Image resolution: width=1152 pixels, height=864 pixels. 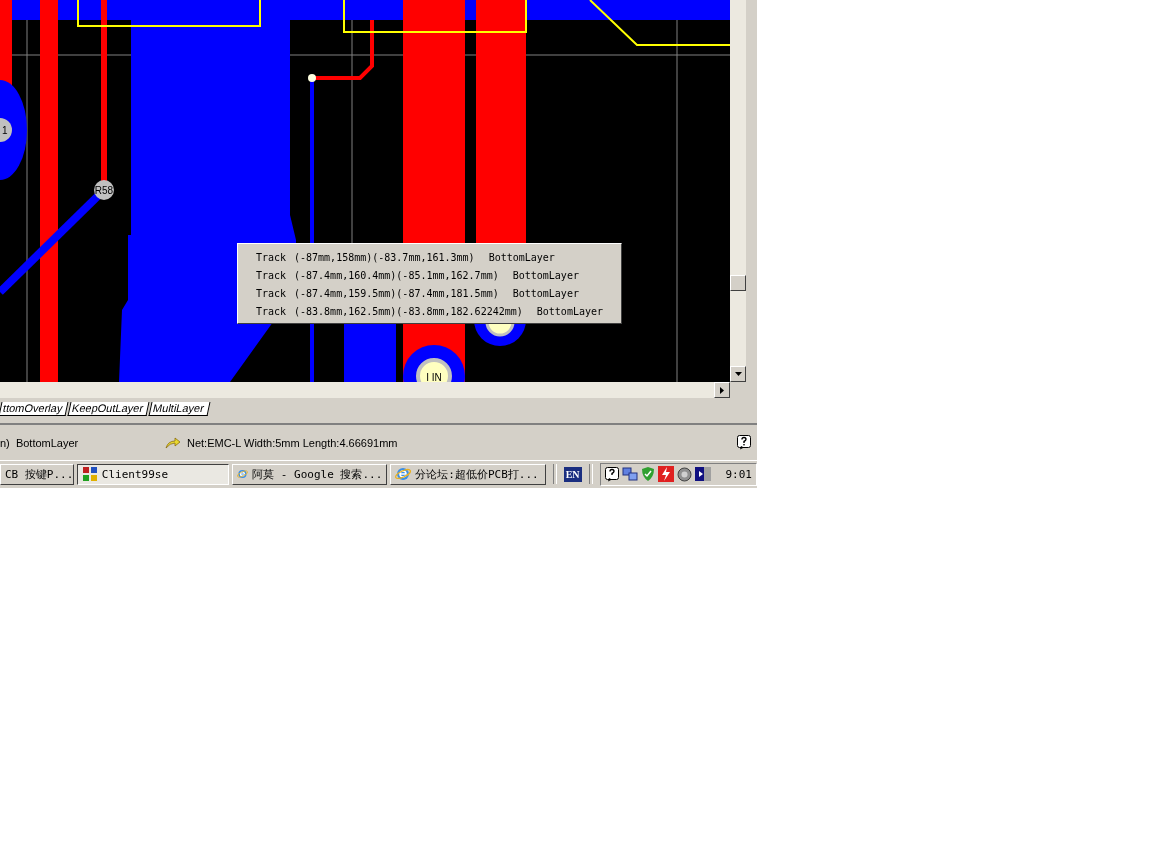 What do you see at coordinates (89, 474) in the screenshot?
I see `app-icon` at bounding box center [89, 474].